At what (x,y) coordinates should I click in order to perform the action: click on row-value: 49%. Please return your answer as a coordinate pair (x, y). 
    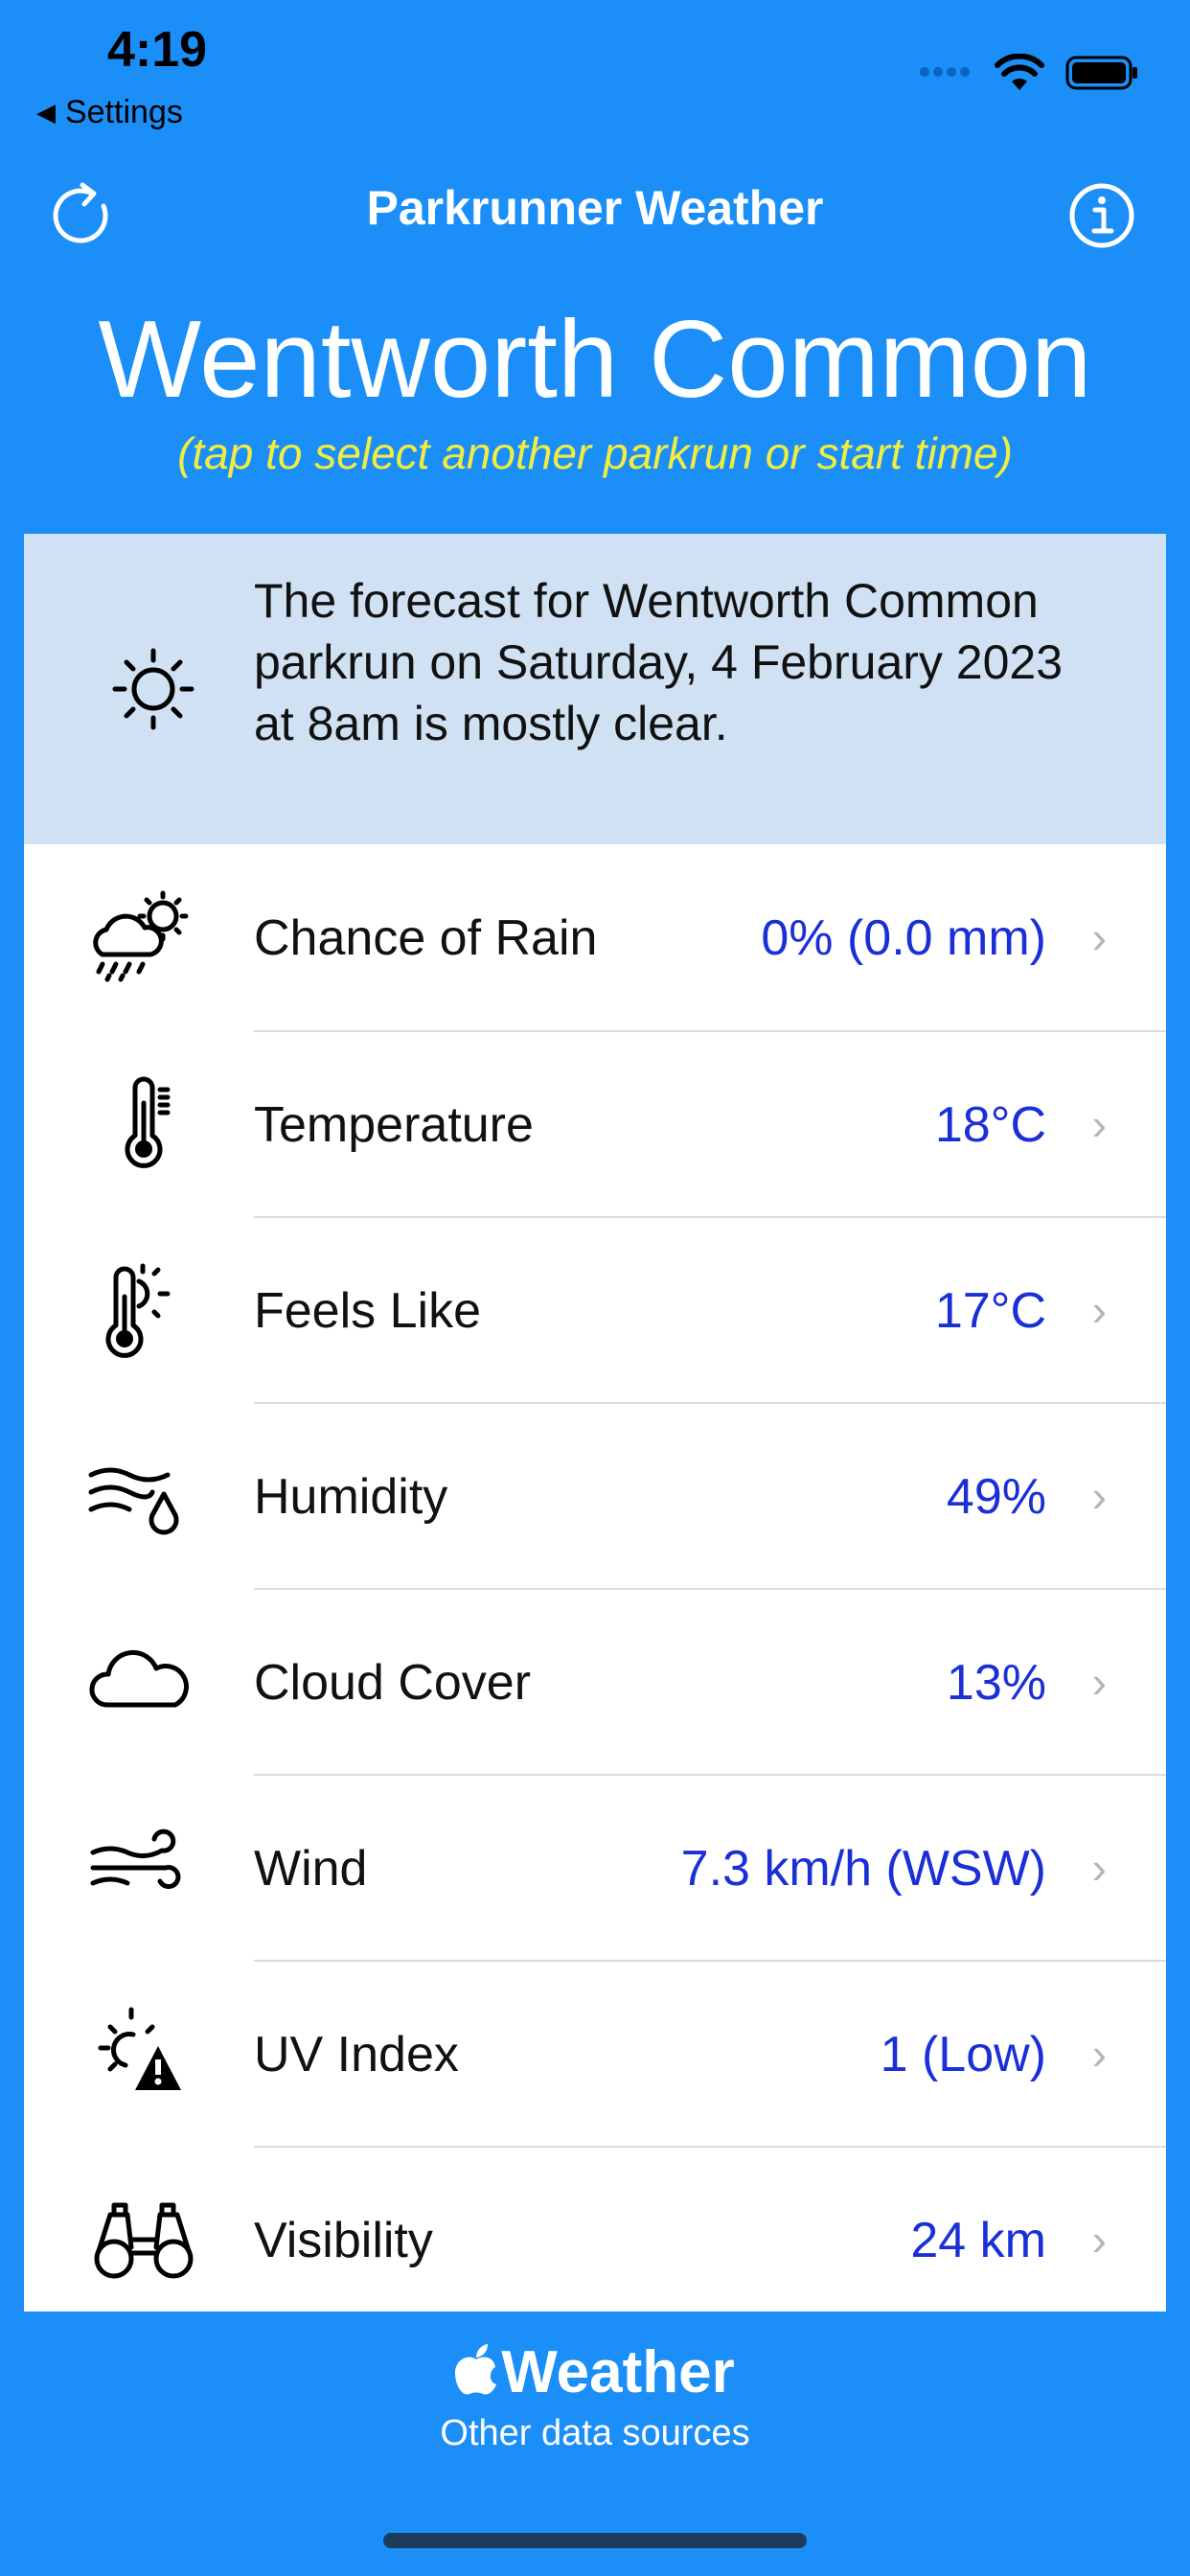
    Looking at the image, I should click on (996, 1497).